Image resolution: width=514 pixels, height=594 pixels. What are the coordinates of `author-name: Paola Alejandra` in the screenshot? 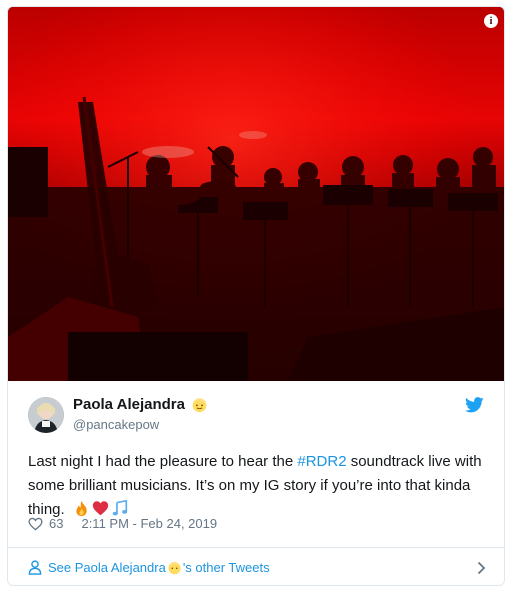 It's located at (129, 404).